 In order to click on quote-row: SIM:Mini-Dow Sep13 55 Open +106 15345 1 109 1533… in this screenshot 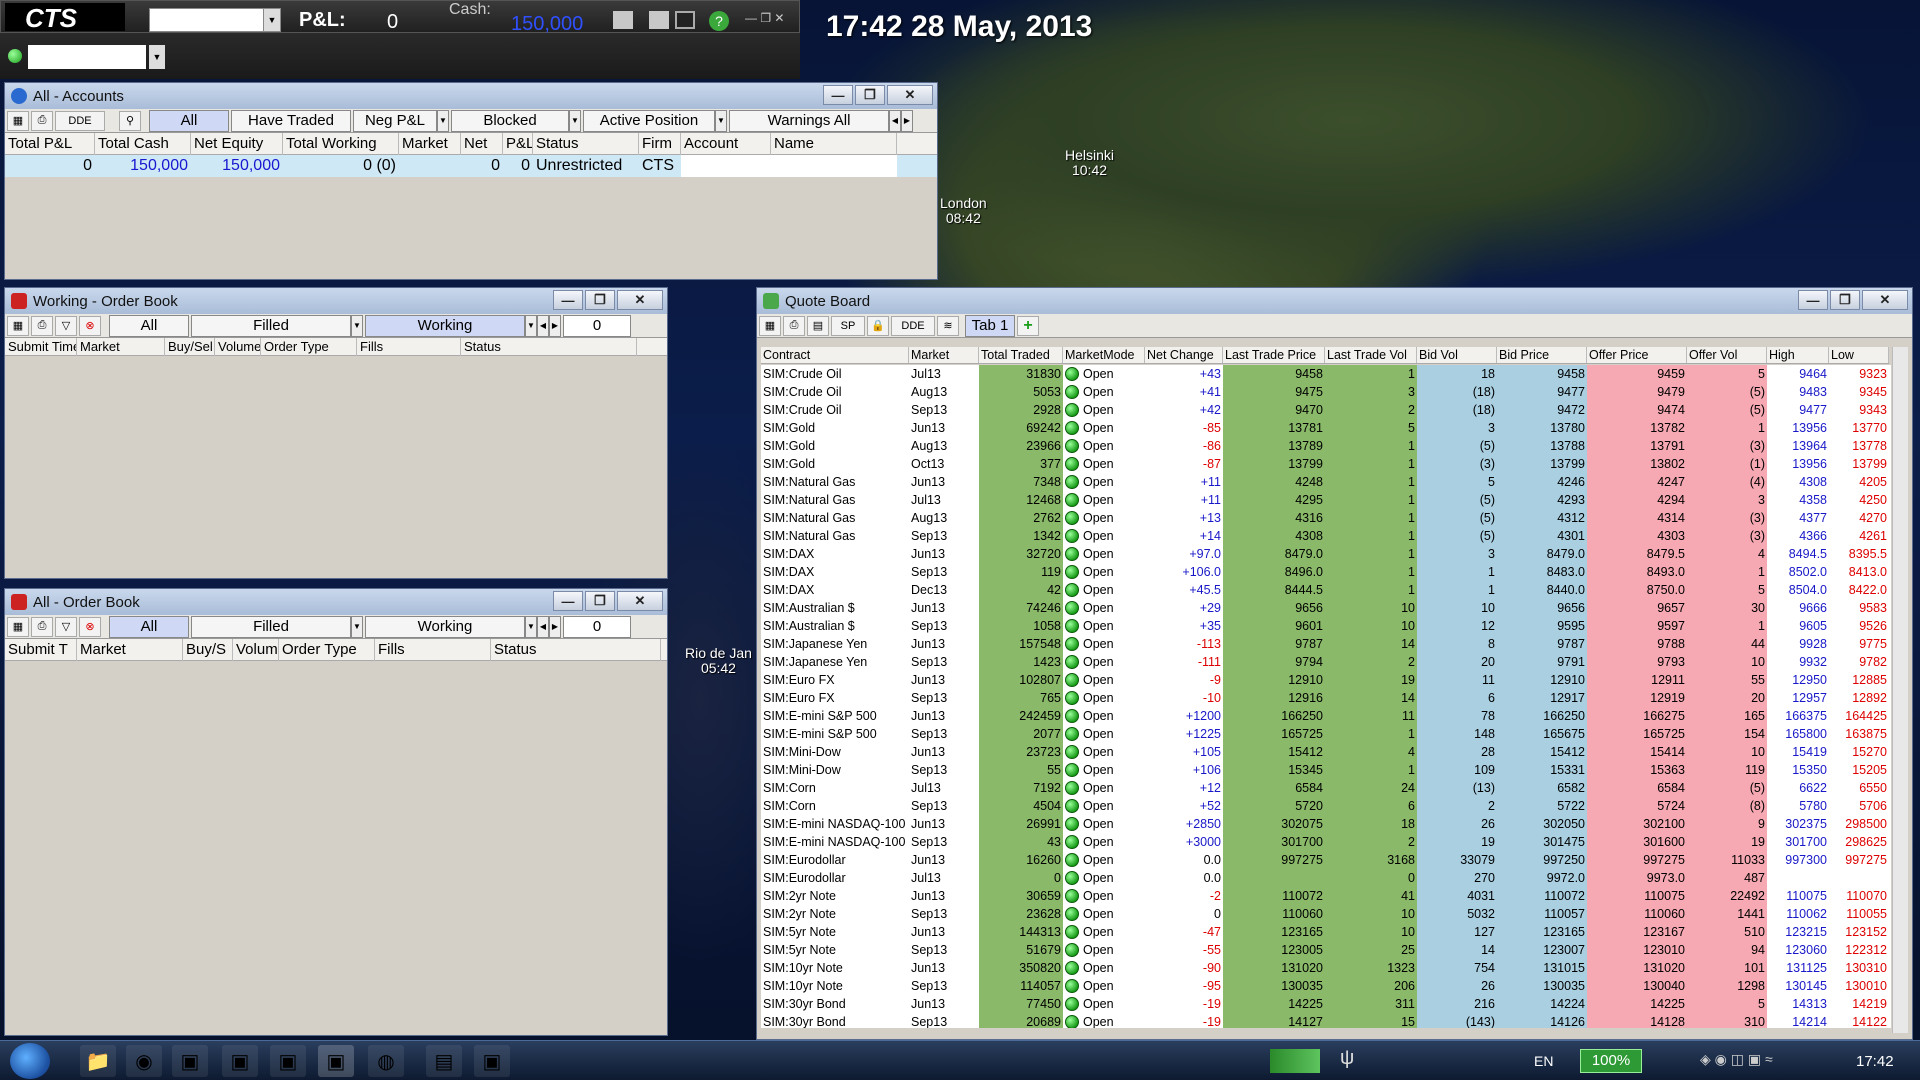, I will do `click(1326, 770)`.